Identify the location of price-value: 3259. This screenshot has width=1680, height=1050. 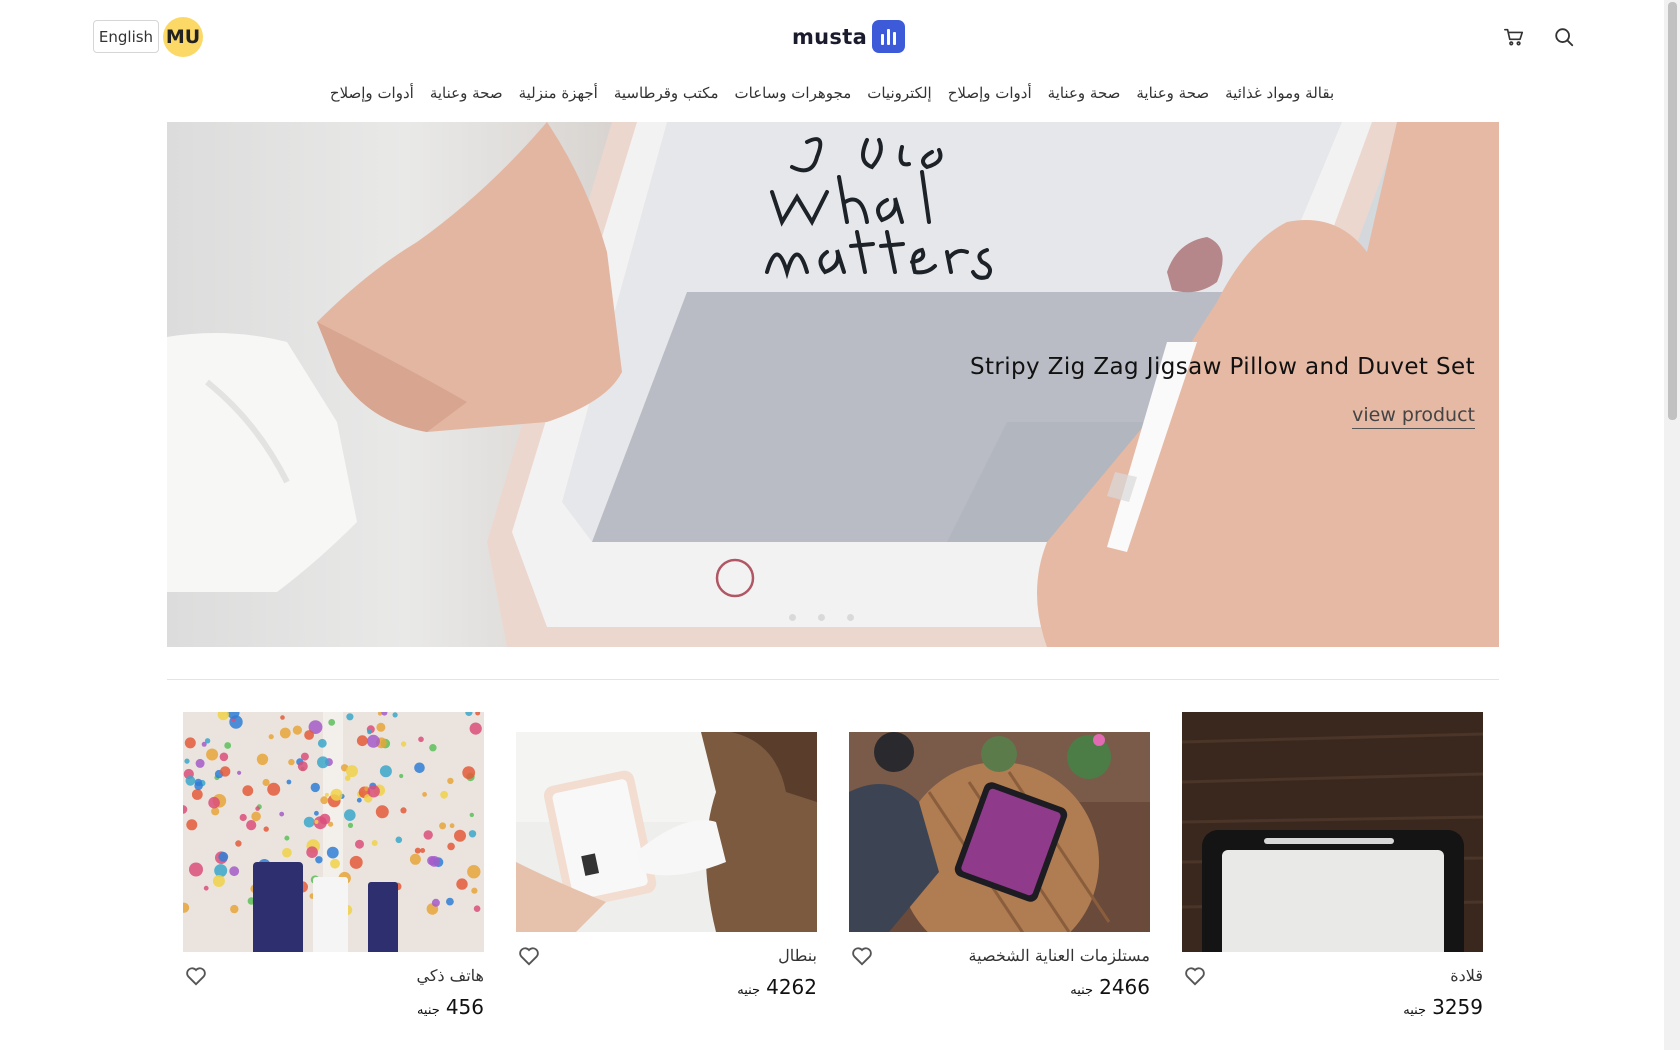
(1457, 1007).